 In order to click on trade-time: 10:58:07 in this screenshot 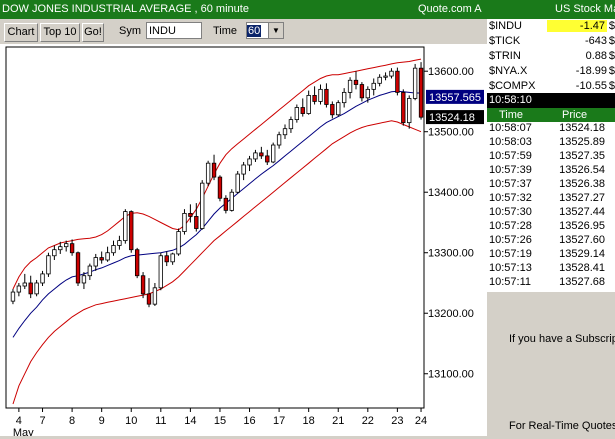, I will do `click(510, 128)`.